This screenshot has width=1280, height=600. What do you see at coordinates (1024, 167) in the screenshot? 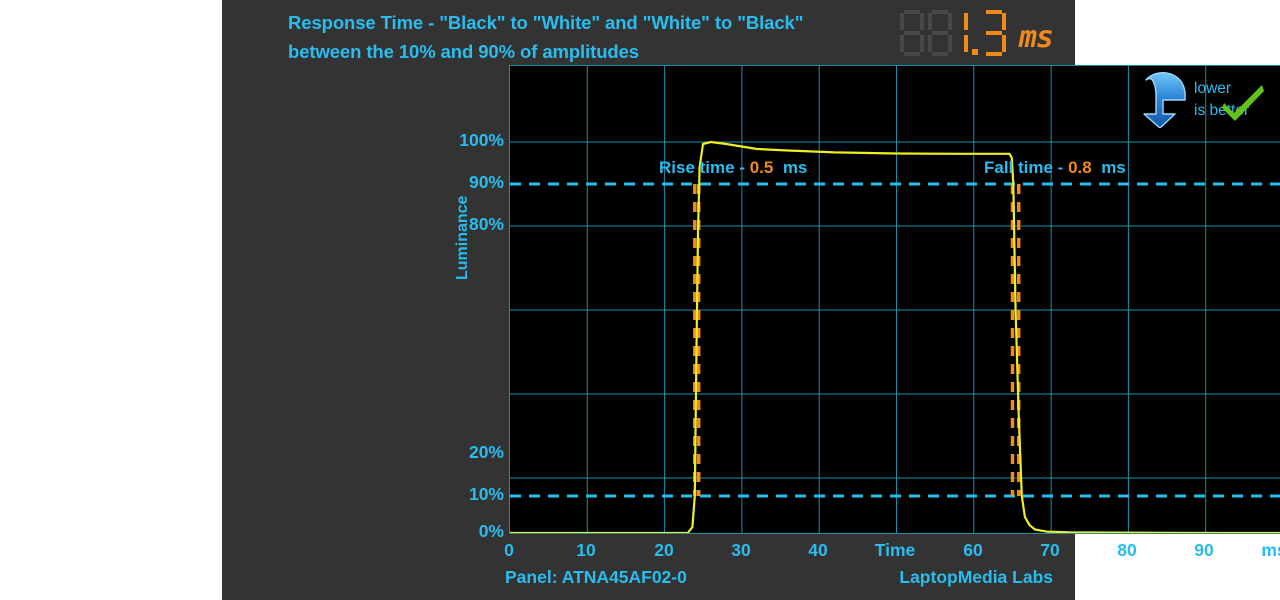
I see `fall-time-label: Fall time -` at bounding box center [1024, 167].